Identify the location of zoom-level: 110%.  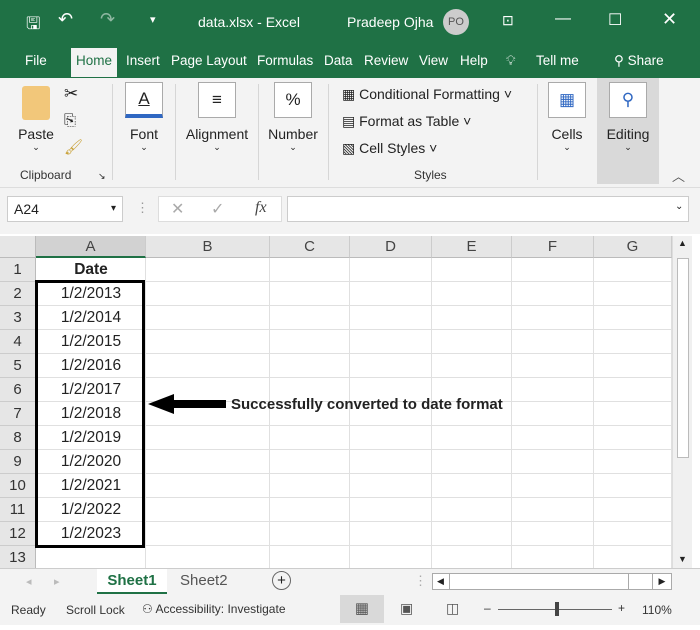
(657, 610).